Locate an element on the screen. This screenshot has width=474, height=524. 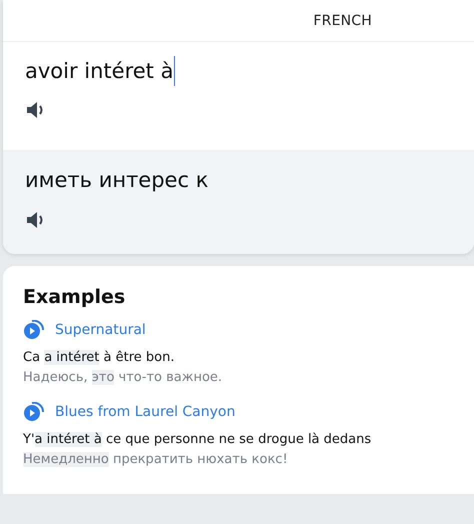
examples-heading: Examples is located at coordinates (74, 297).